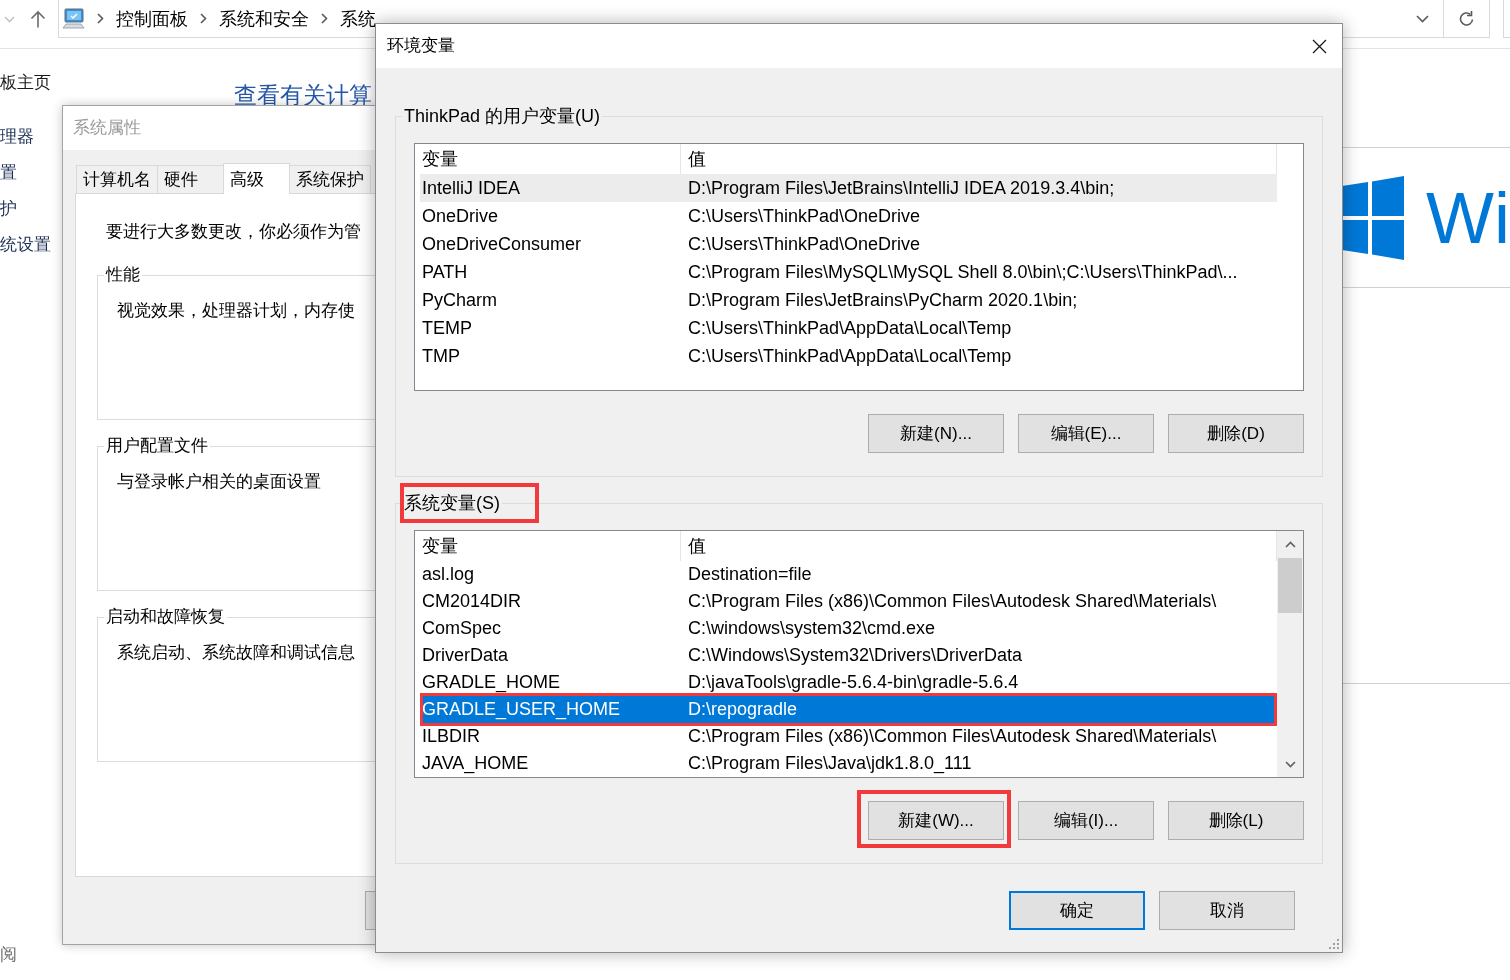 This screenshot has width=1510, height=980. What do you see at coordinates (73, 18) in the screenshot?
I see `computer-icon` at bounding box center [73, 18].